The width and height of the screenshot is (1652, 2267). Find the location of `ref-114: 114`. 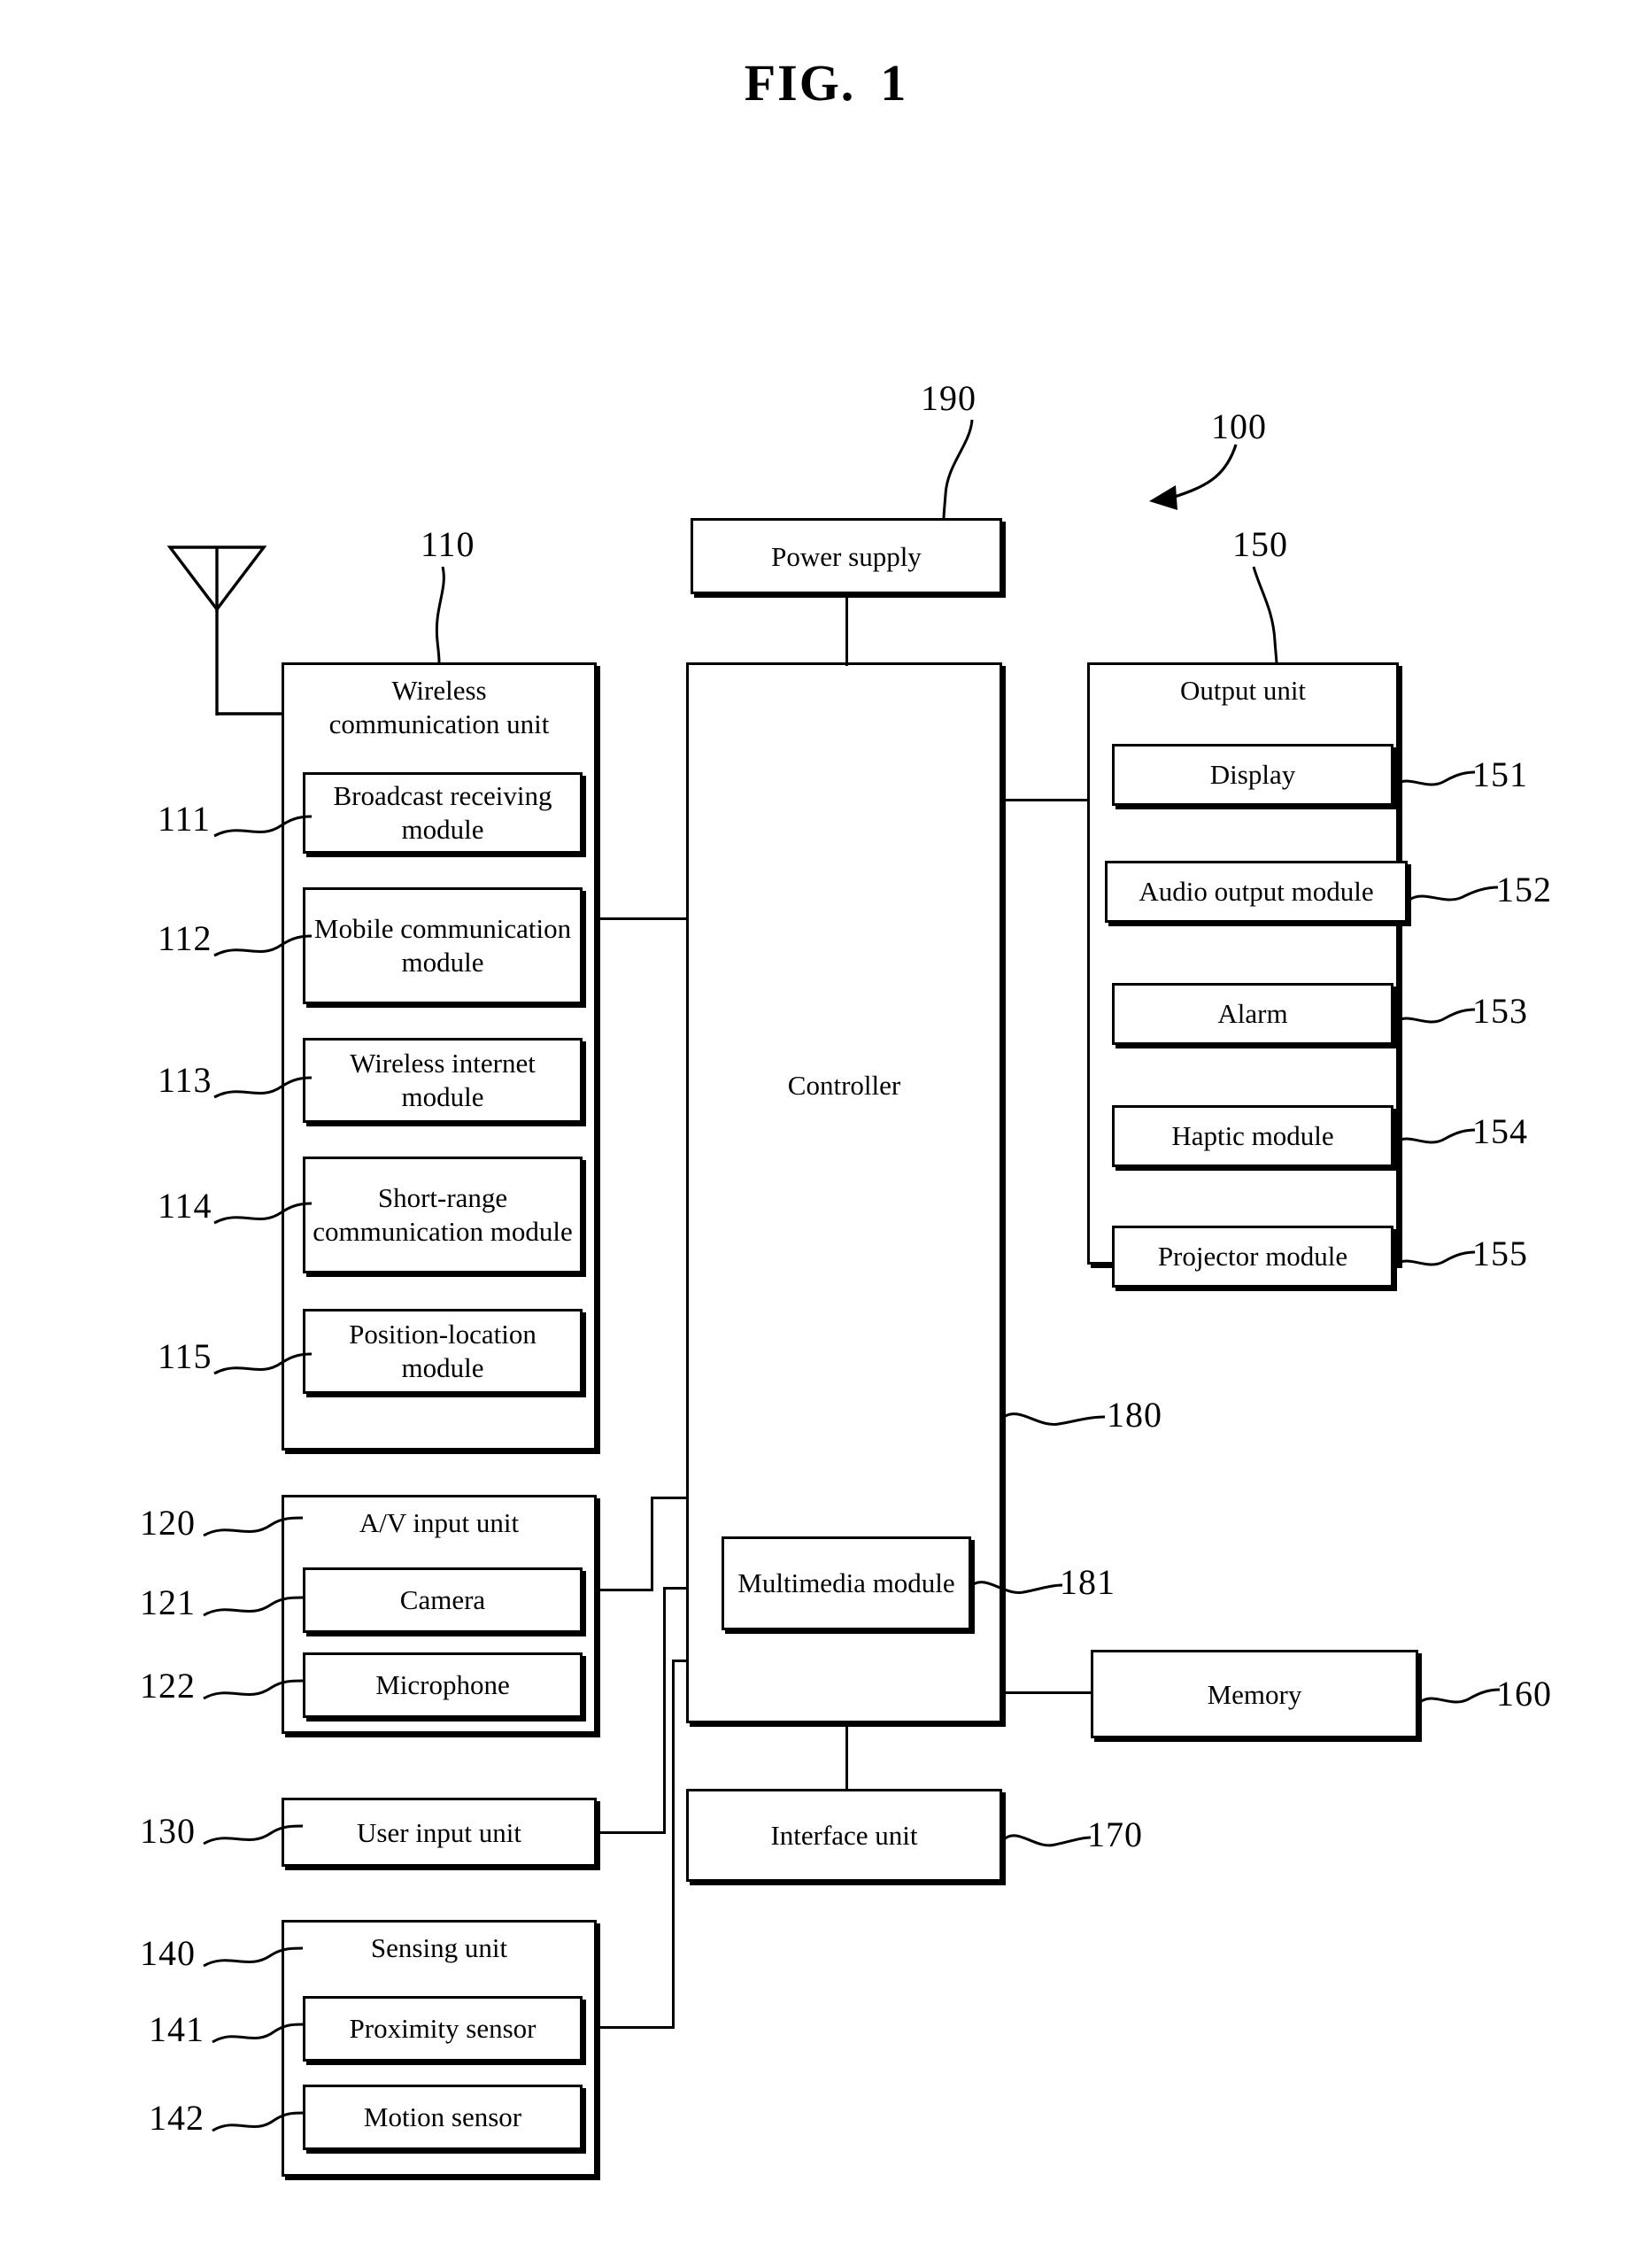

ref-114: 114 is located at coordinates (185, 1206).